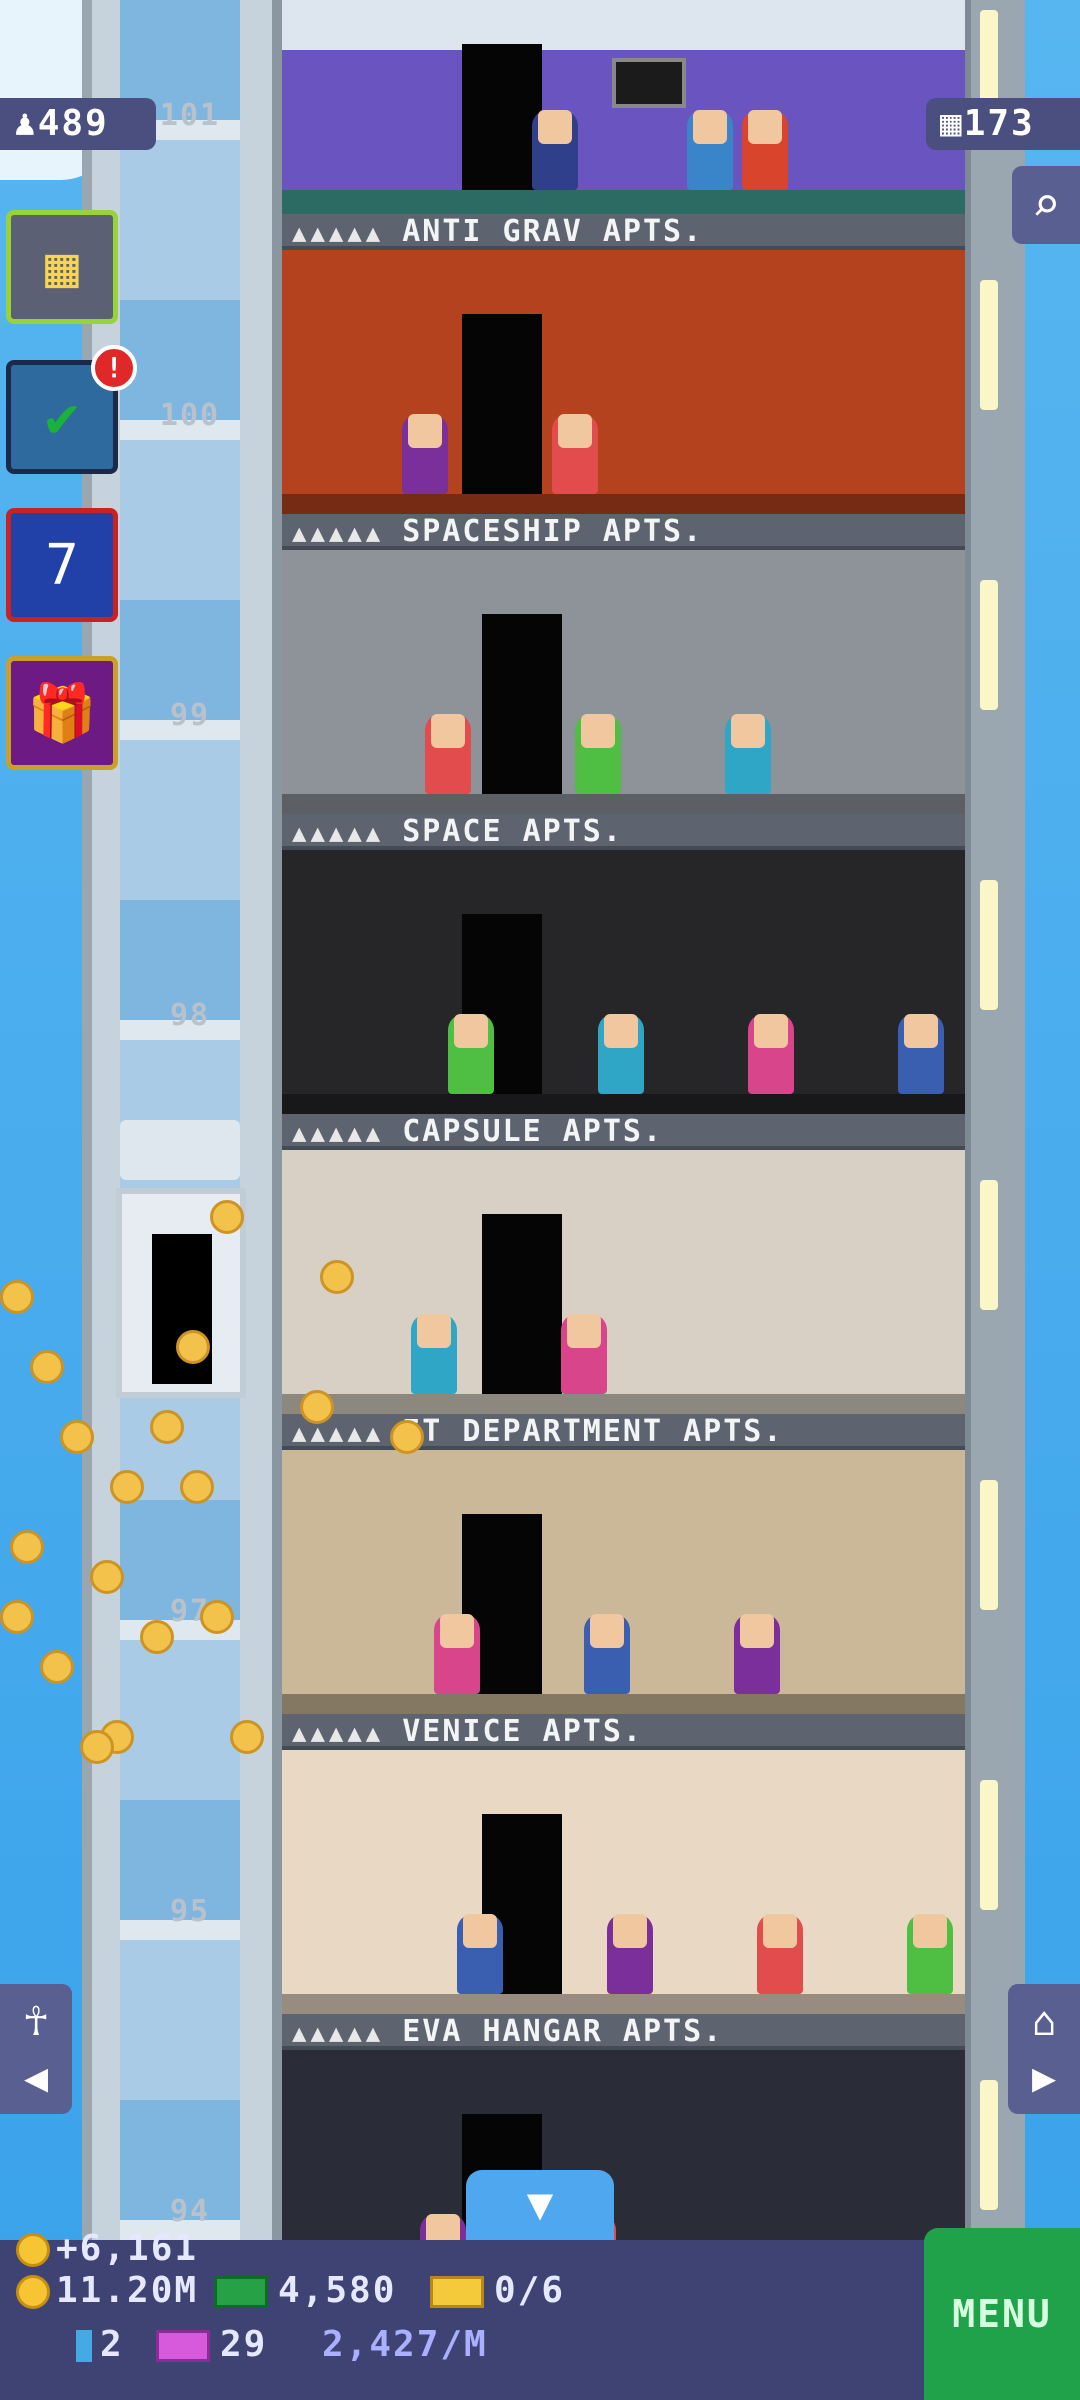 This screenshot has height=2400, width=1080. What do you see at coordinates (1002, 2314) in the screenshot?
I see `menu-button: MENU` at bounding box center [1002, 2314].